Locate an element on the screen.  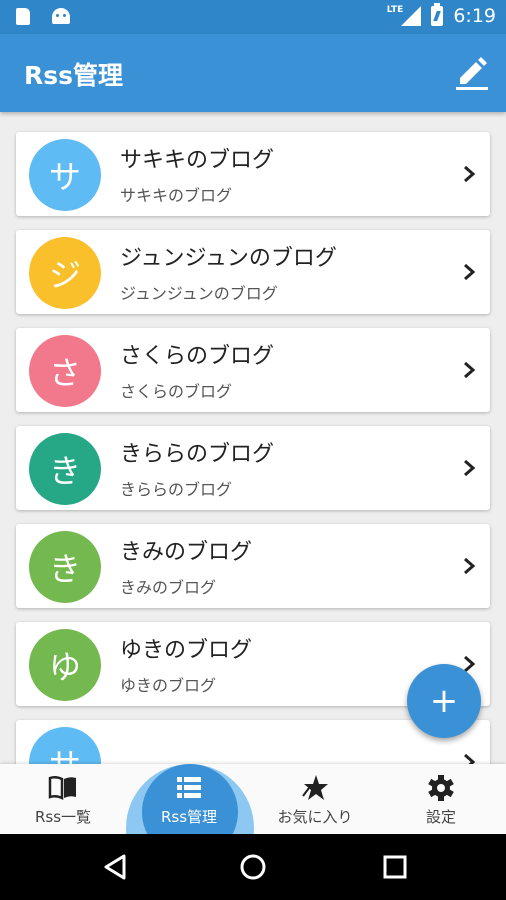
android-icon is located at coordinates (61, 16).